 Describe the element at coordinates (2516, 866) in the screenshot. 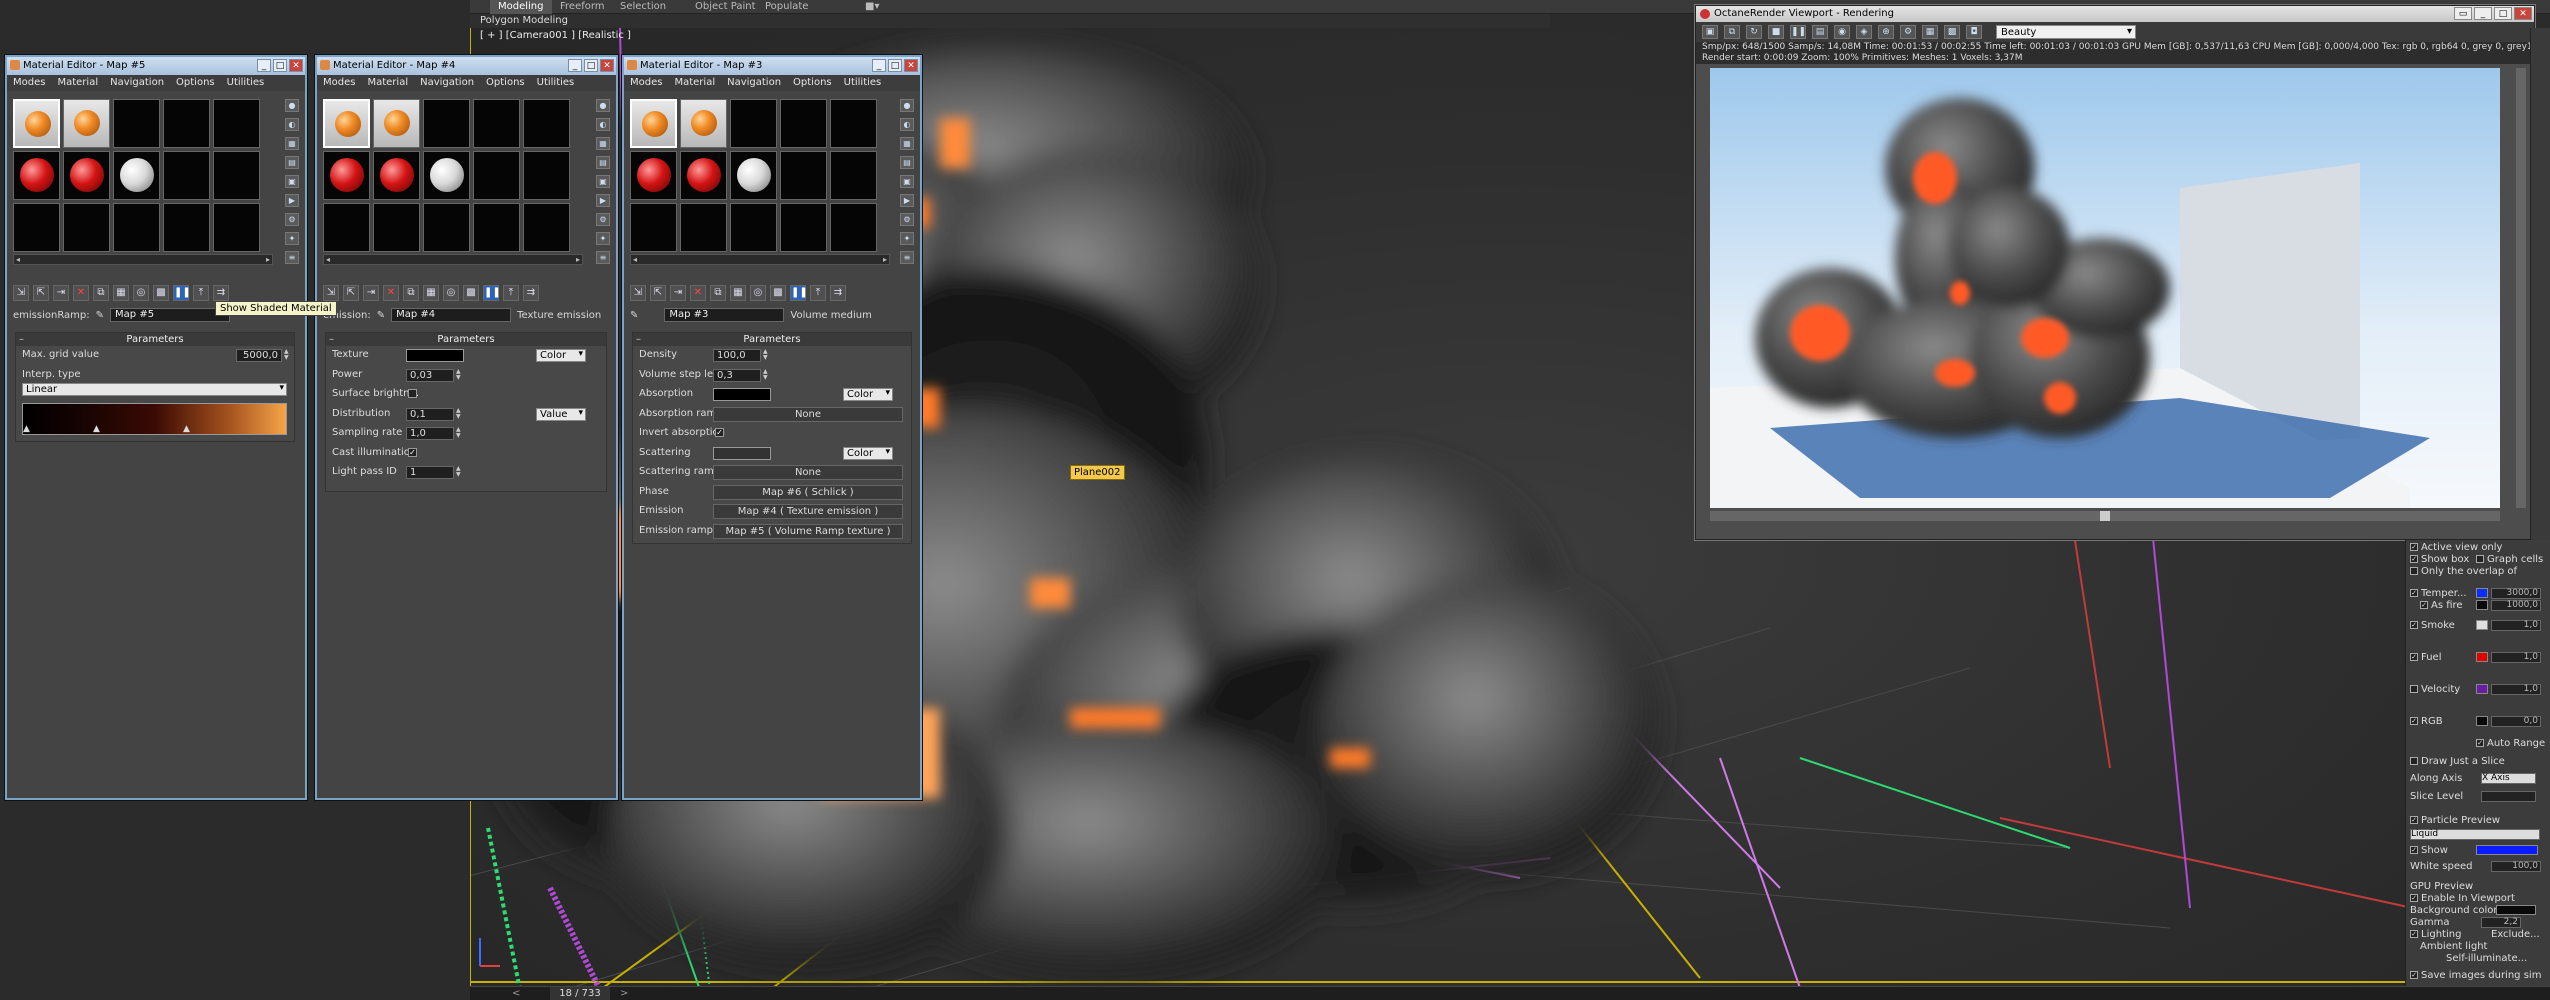

I see `white-speed-input: 100,0` at that location.